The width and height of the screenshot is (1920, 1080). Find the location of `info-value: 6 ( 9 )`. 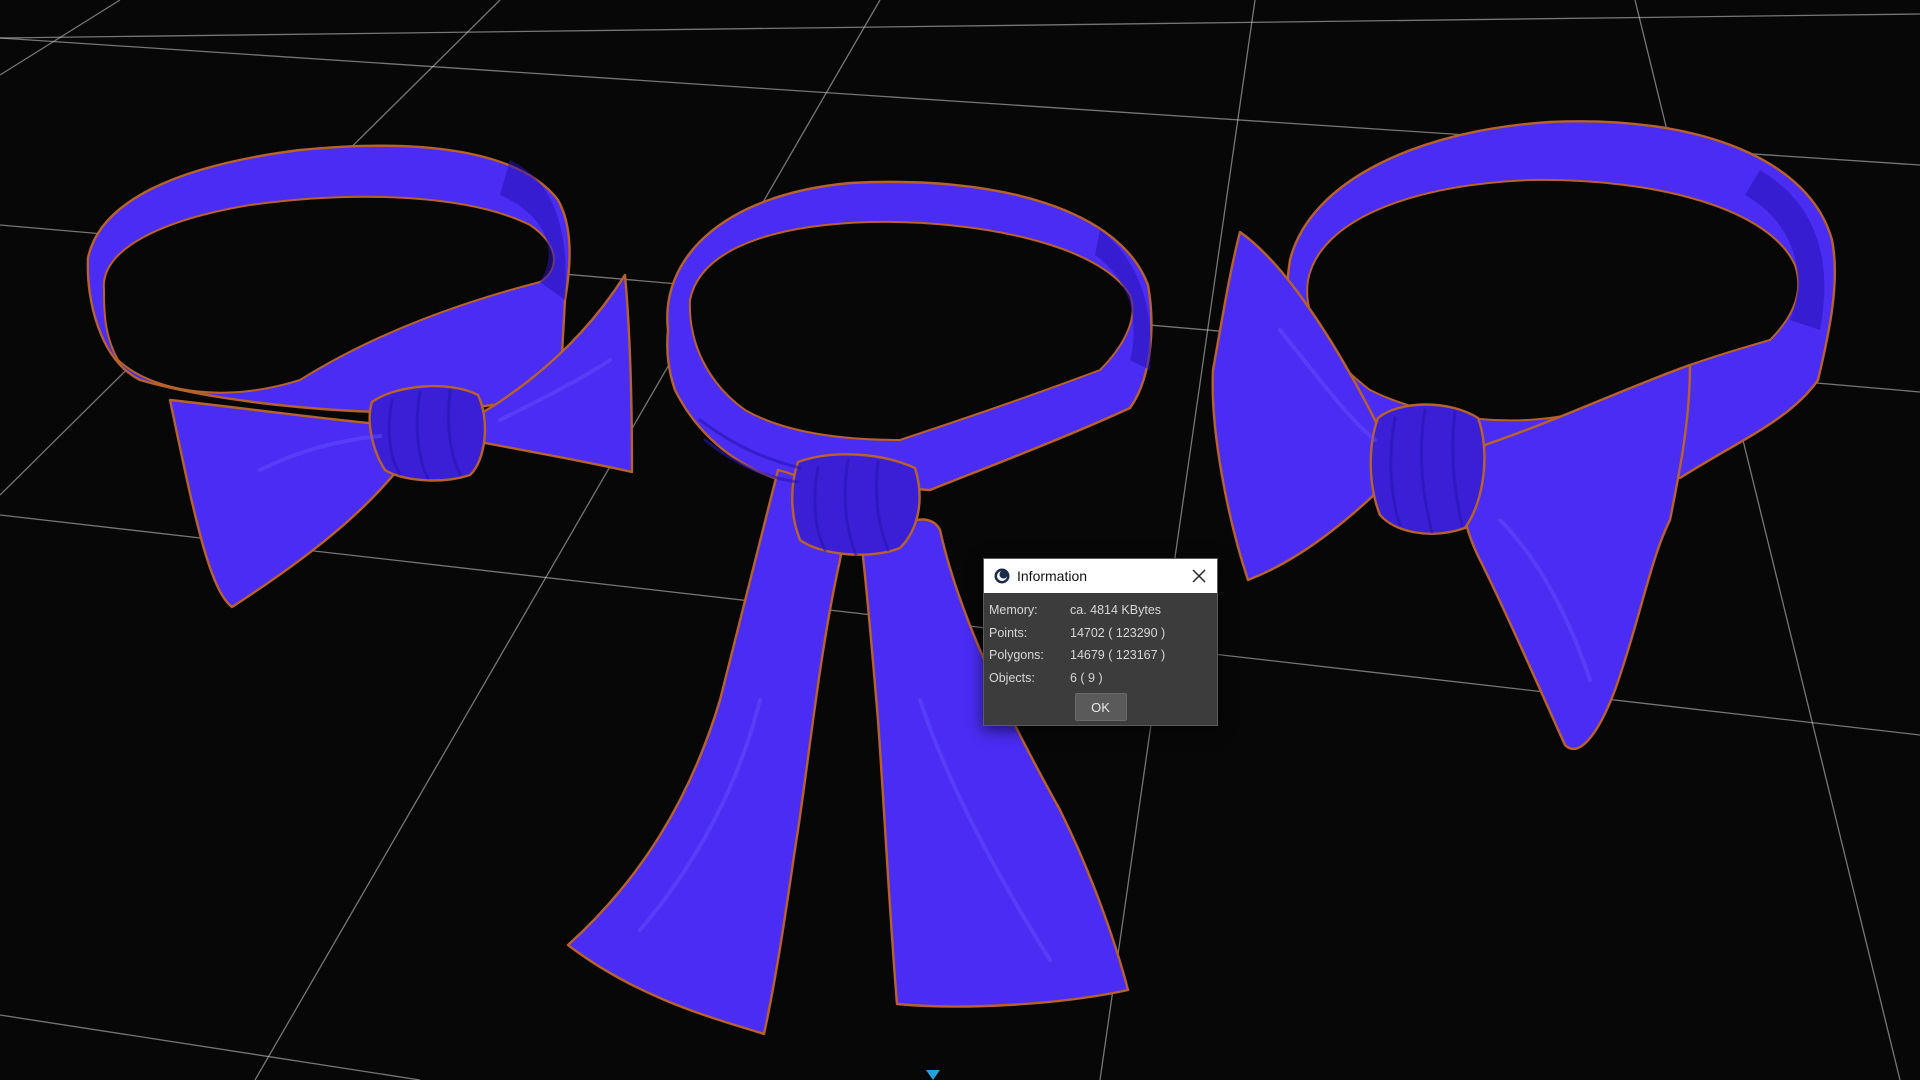

info-value: 6 ( 9 ) is located at coordinates (1086, 677).